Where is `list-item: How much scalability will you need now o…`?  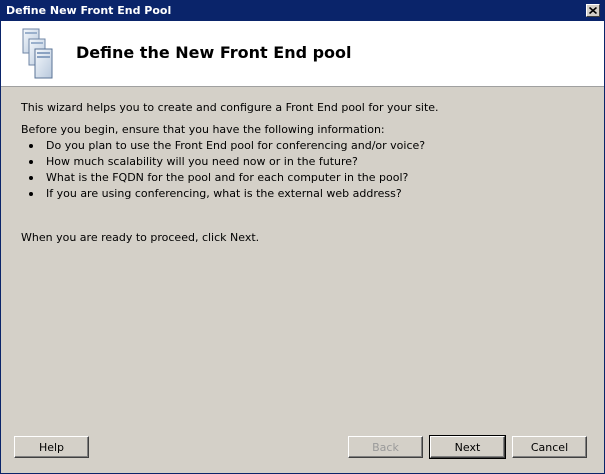 list-item: How much scalability will you need now o… is located at coordinates (306, 162).